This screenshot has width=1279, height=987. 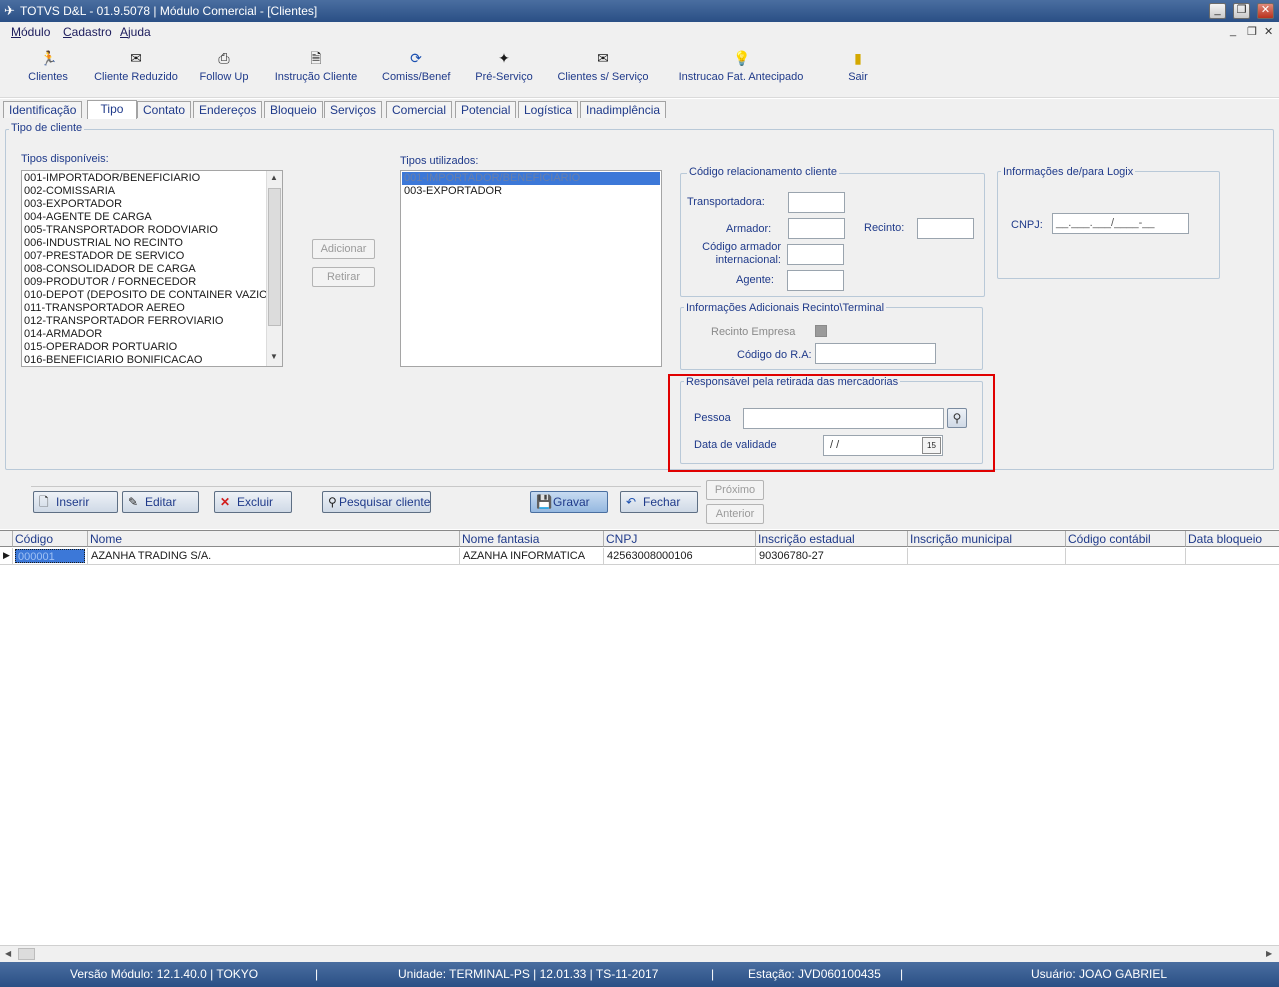 What do you see at coordinates (1233, 31) in the screenshot?
I see `mdi-minimize-icon: _` at bounding box center [1233, 31].